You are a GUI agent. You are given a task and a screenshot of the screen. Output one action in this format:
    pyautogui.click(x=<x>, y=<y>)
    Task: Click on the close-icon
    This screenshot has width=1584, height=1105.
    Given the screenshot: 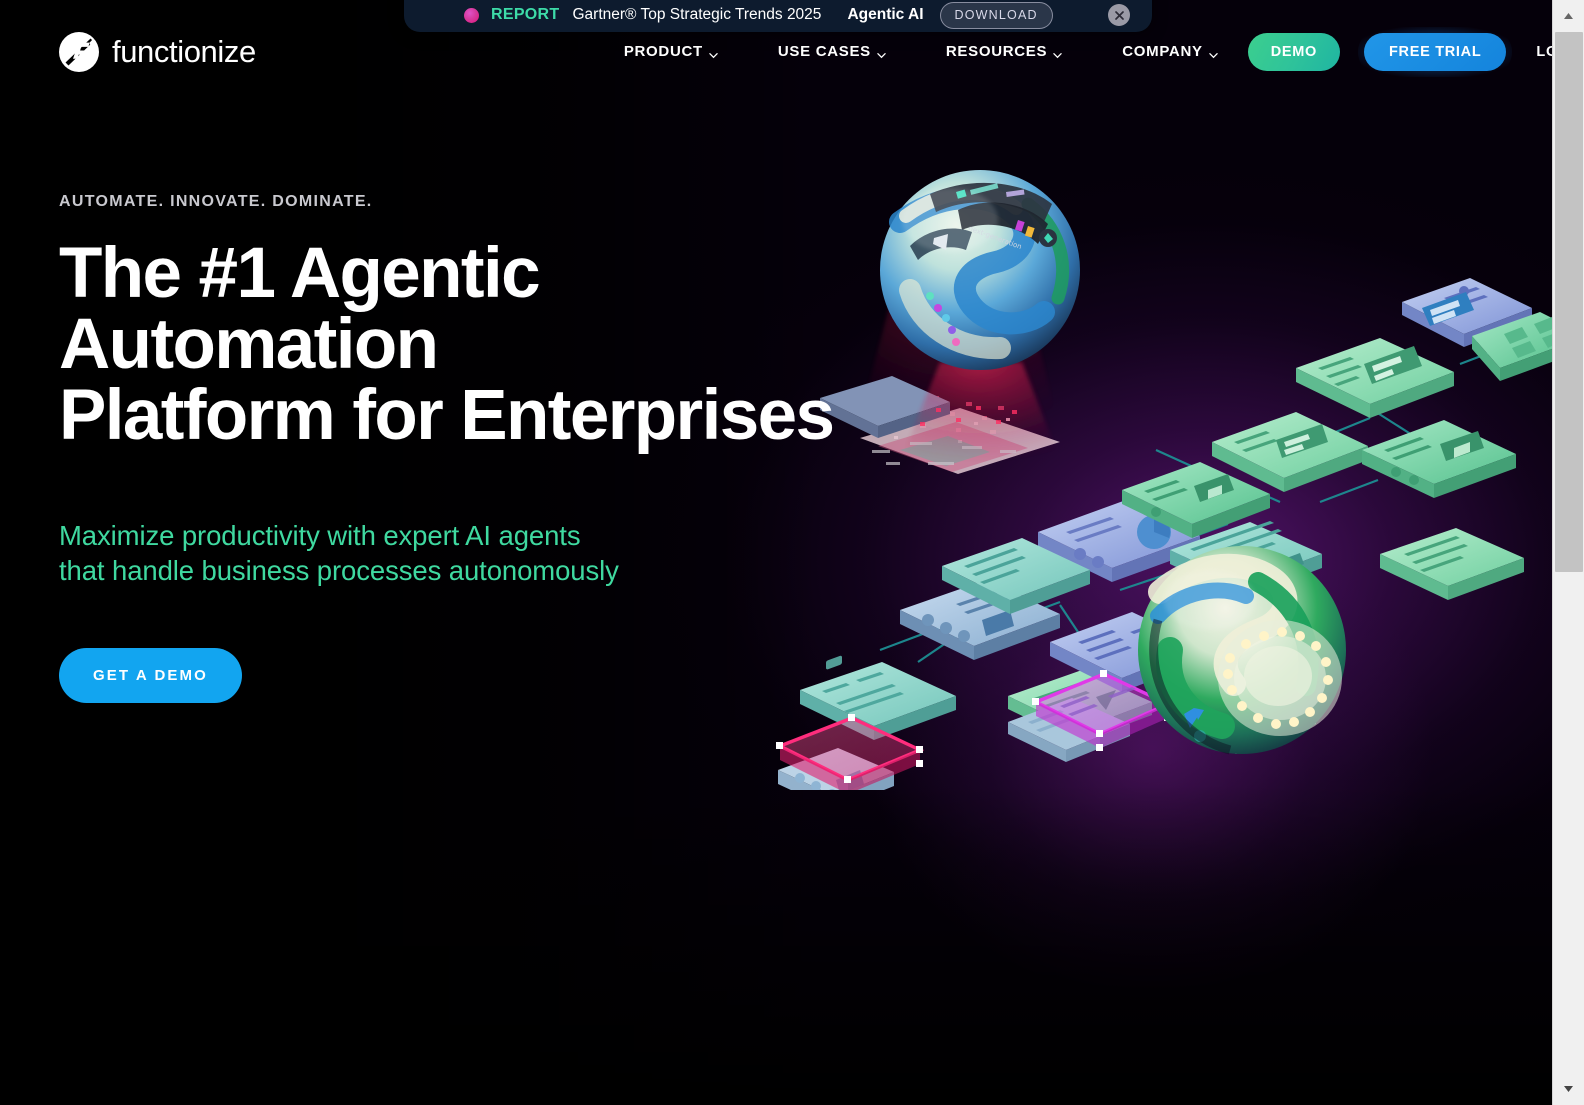 What is the action you would take?
    pyautogui.click(x=1119, y=15)
    